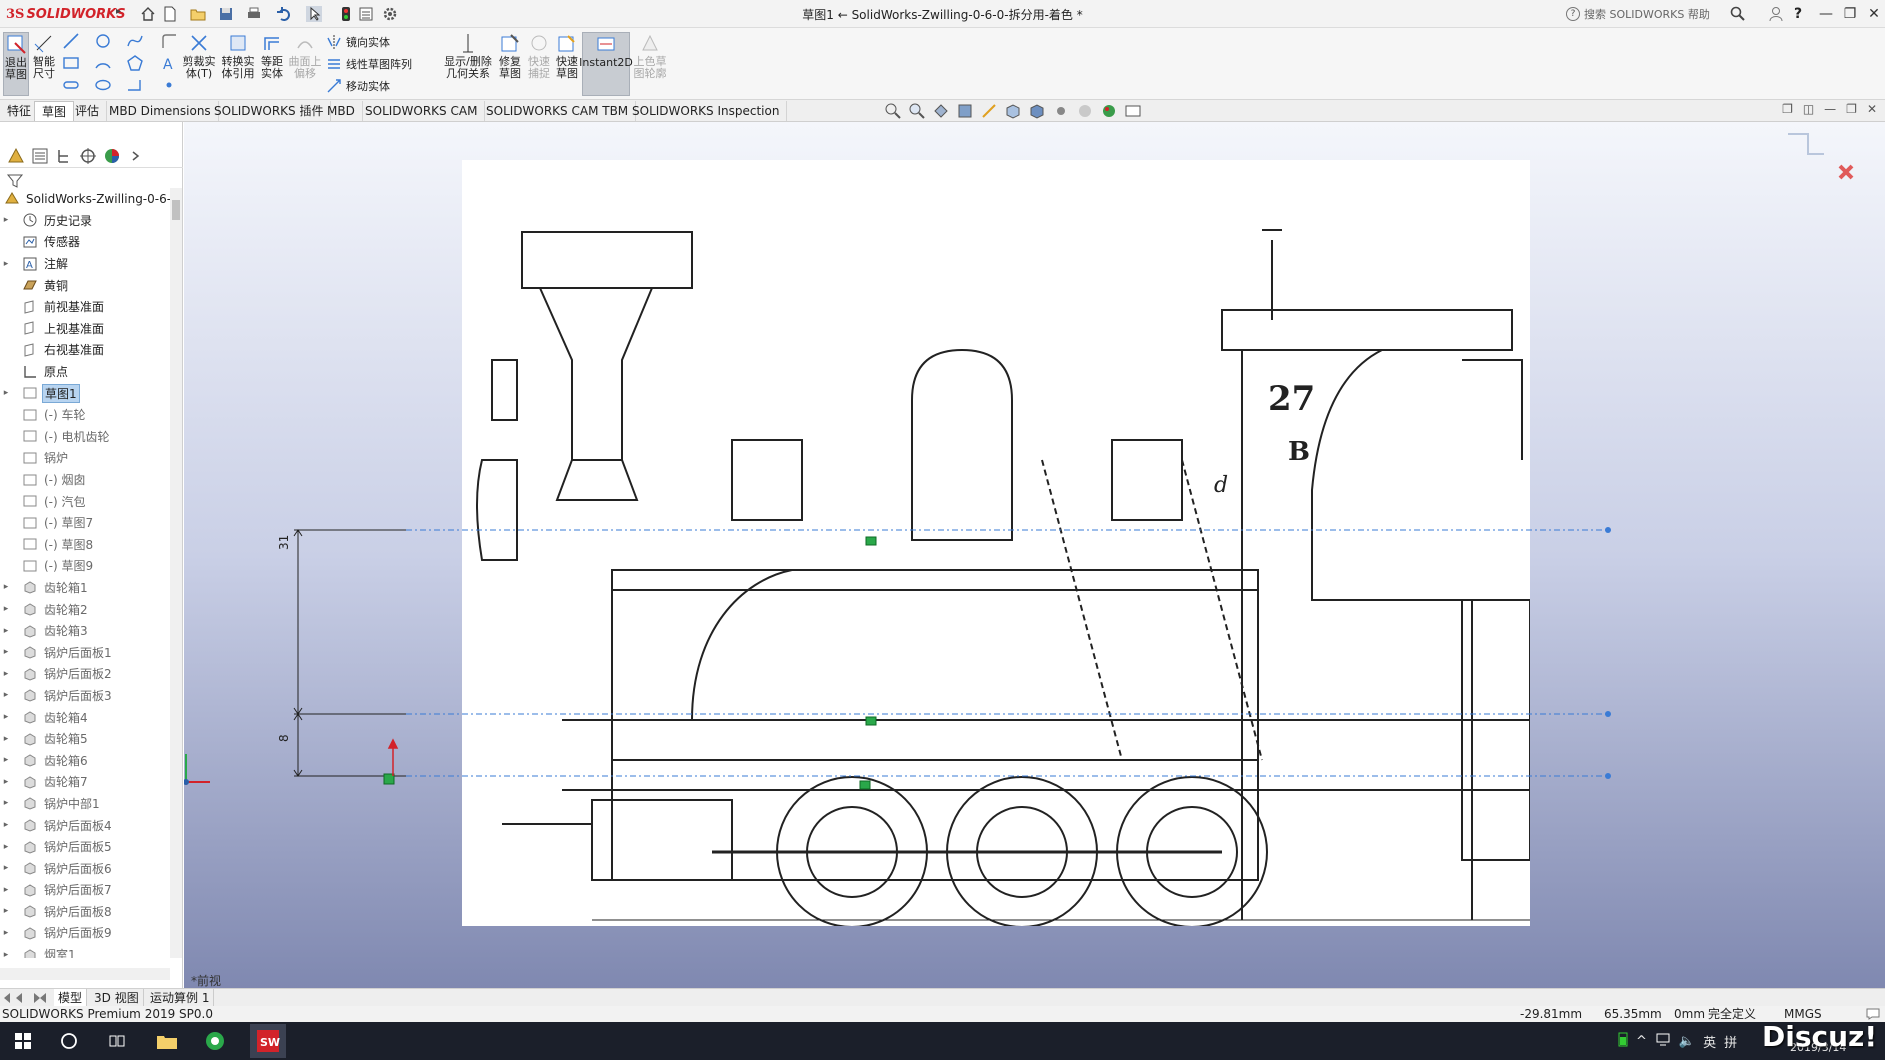 This screenshot has height=1060, width=1885. What do you see at coordinates (1133, 111) in the screenshot?
I see `view-settings-icon` at bounding box center [1133, 111].